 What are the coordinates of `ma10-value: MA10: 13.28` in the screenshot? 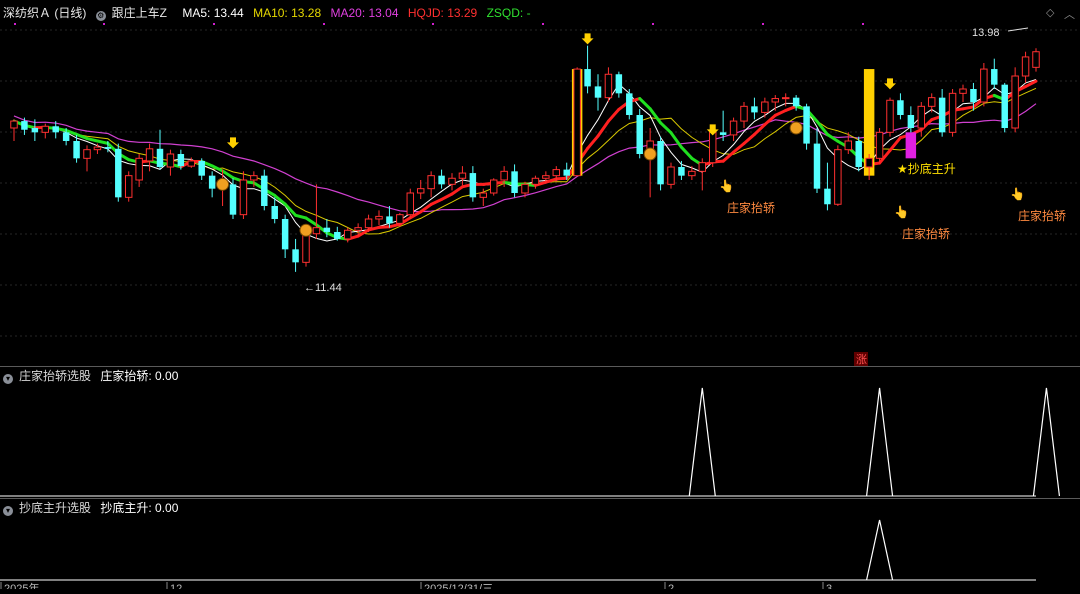 It's located at (287, 13).